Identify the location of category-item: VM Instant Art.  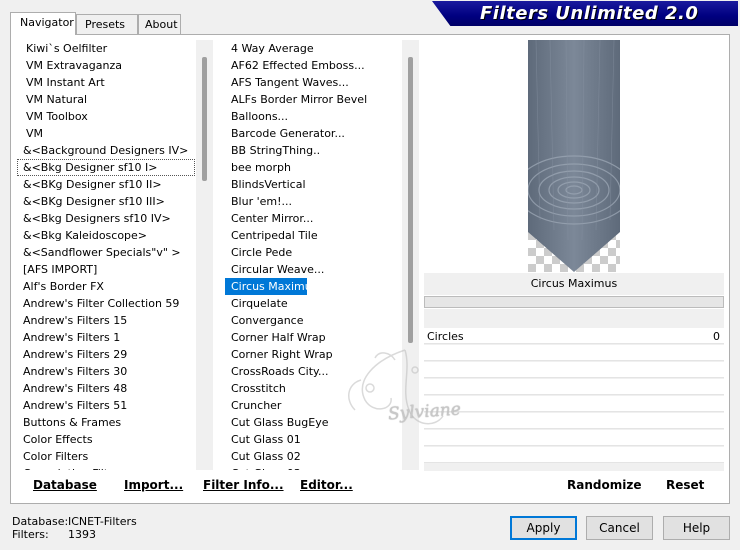
(106, 82).